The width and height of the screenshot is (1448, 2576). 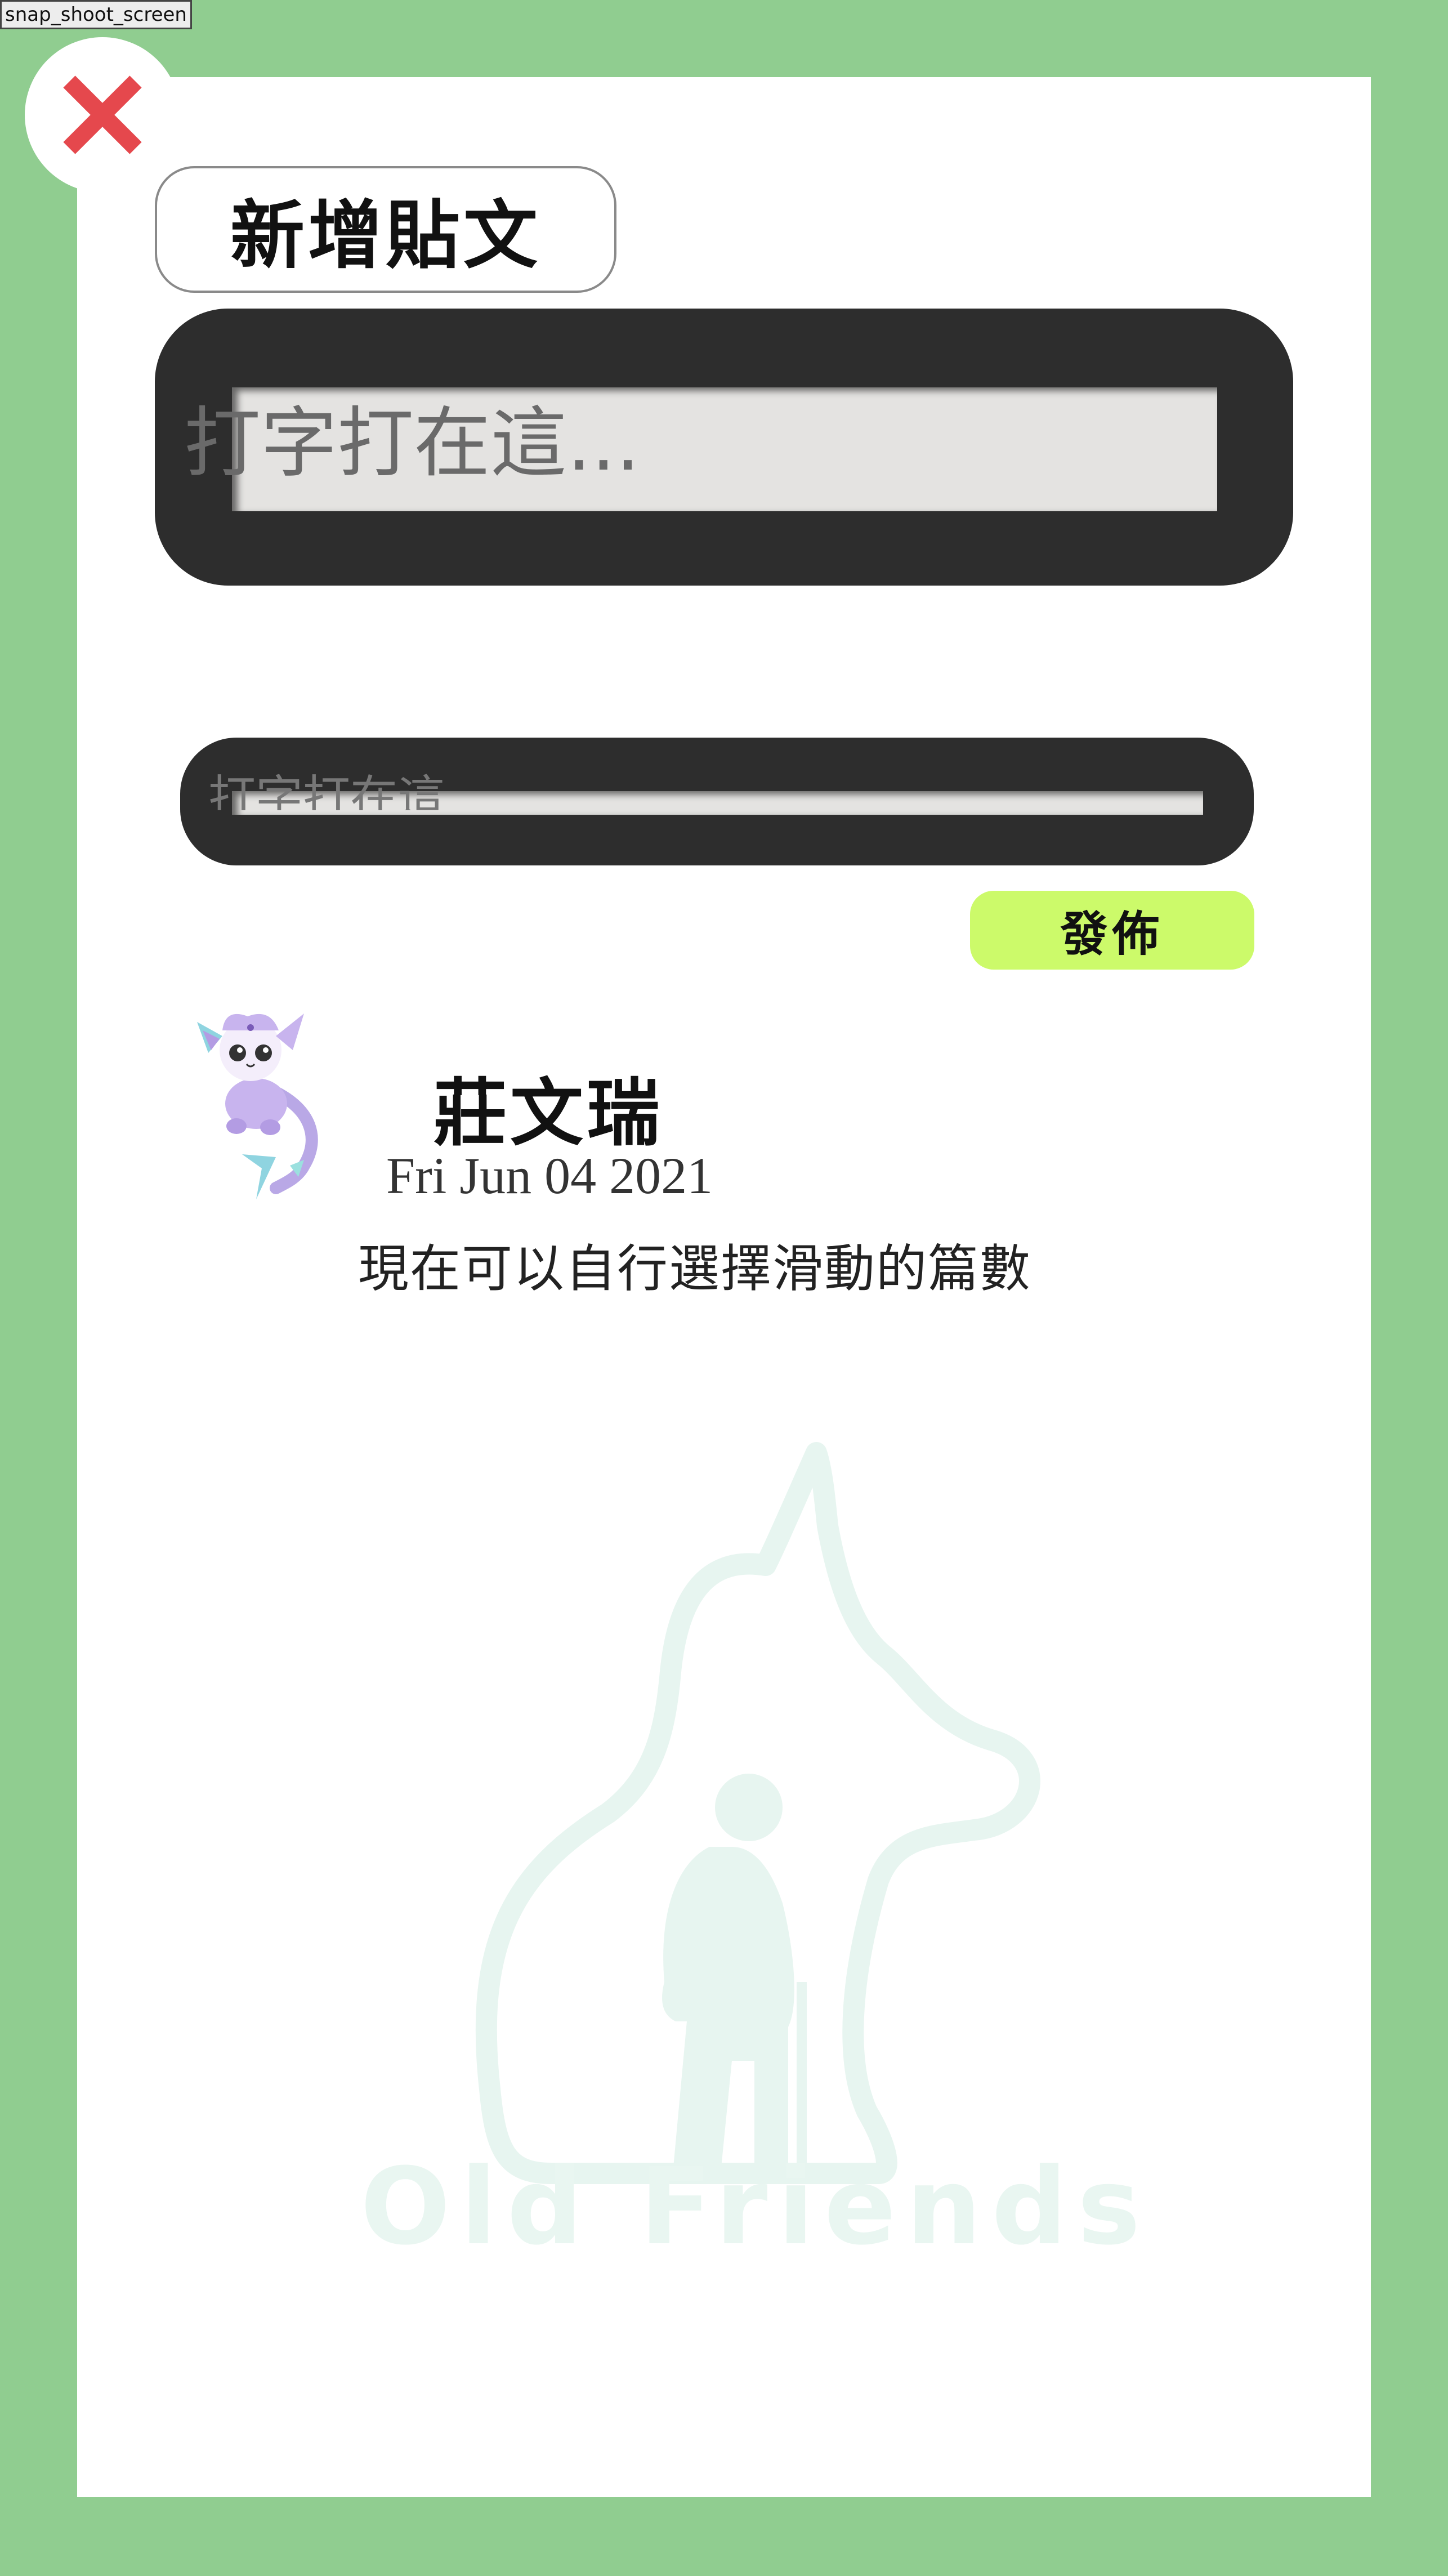 What do you see at coordinates (1112, 930) in the screenshot?
I see `publish-button: 發佈` at bounding box center [1112, 930].